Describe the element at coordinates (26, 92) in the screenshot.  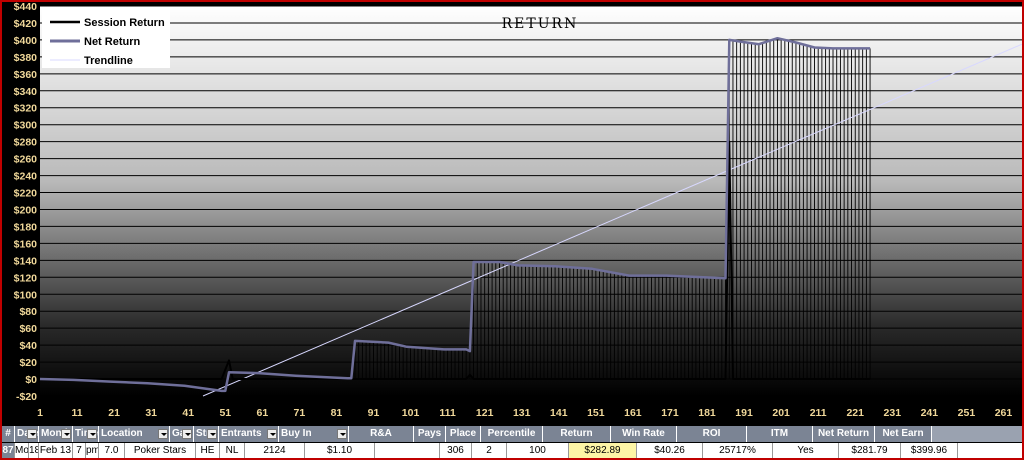
I see `y-tick-label: $340` at that location.